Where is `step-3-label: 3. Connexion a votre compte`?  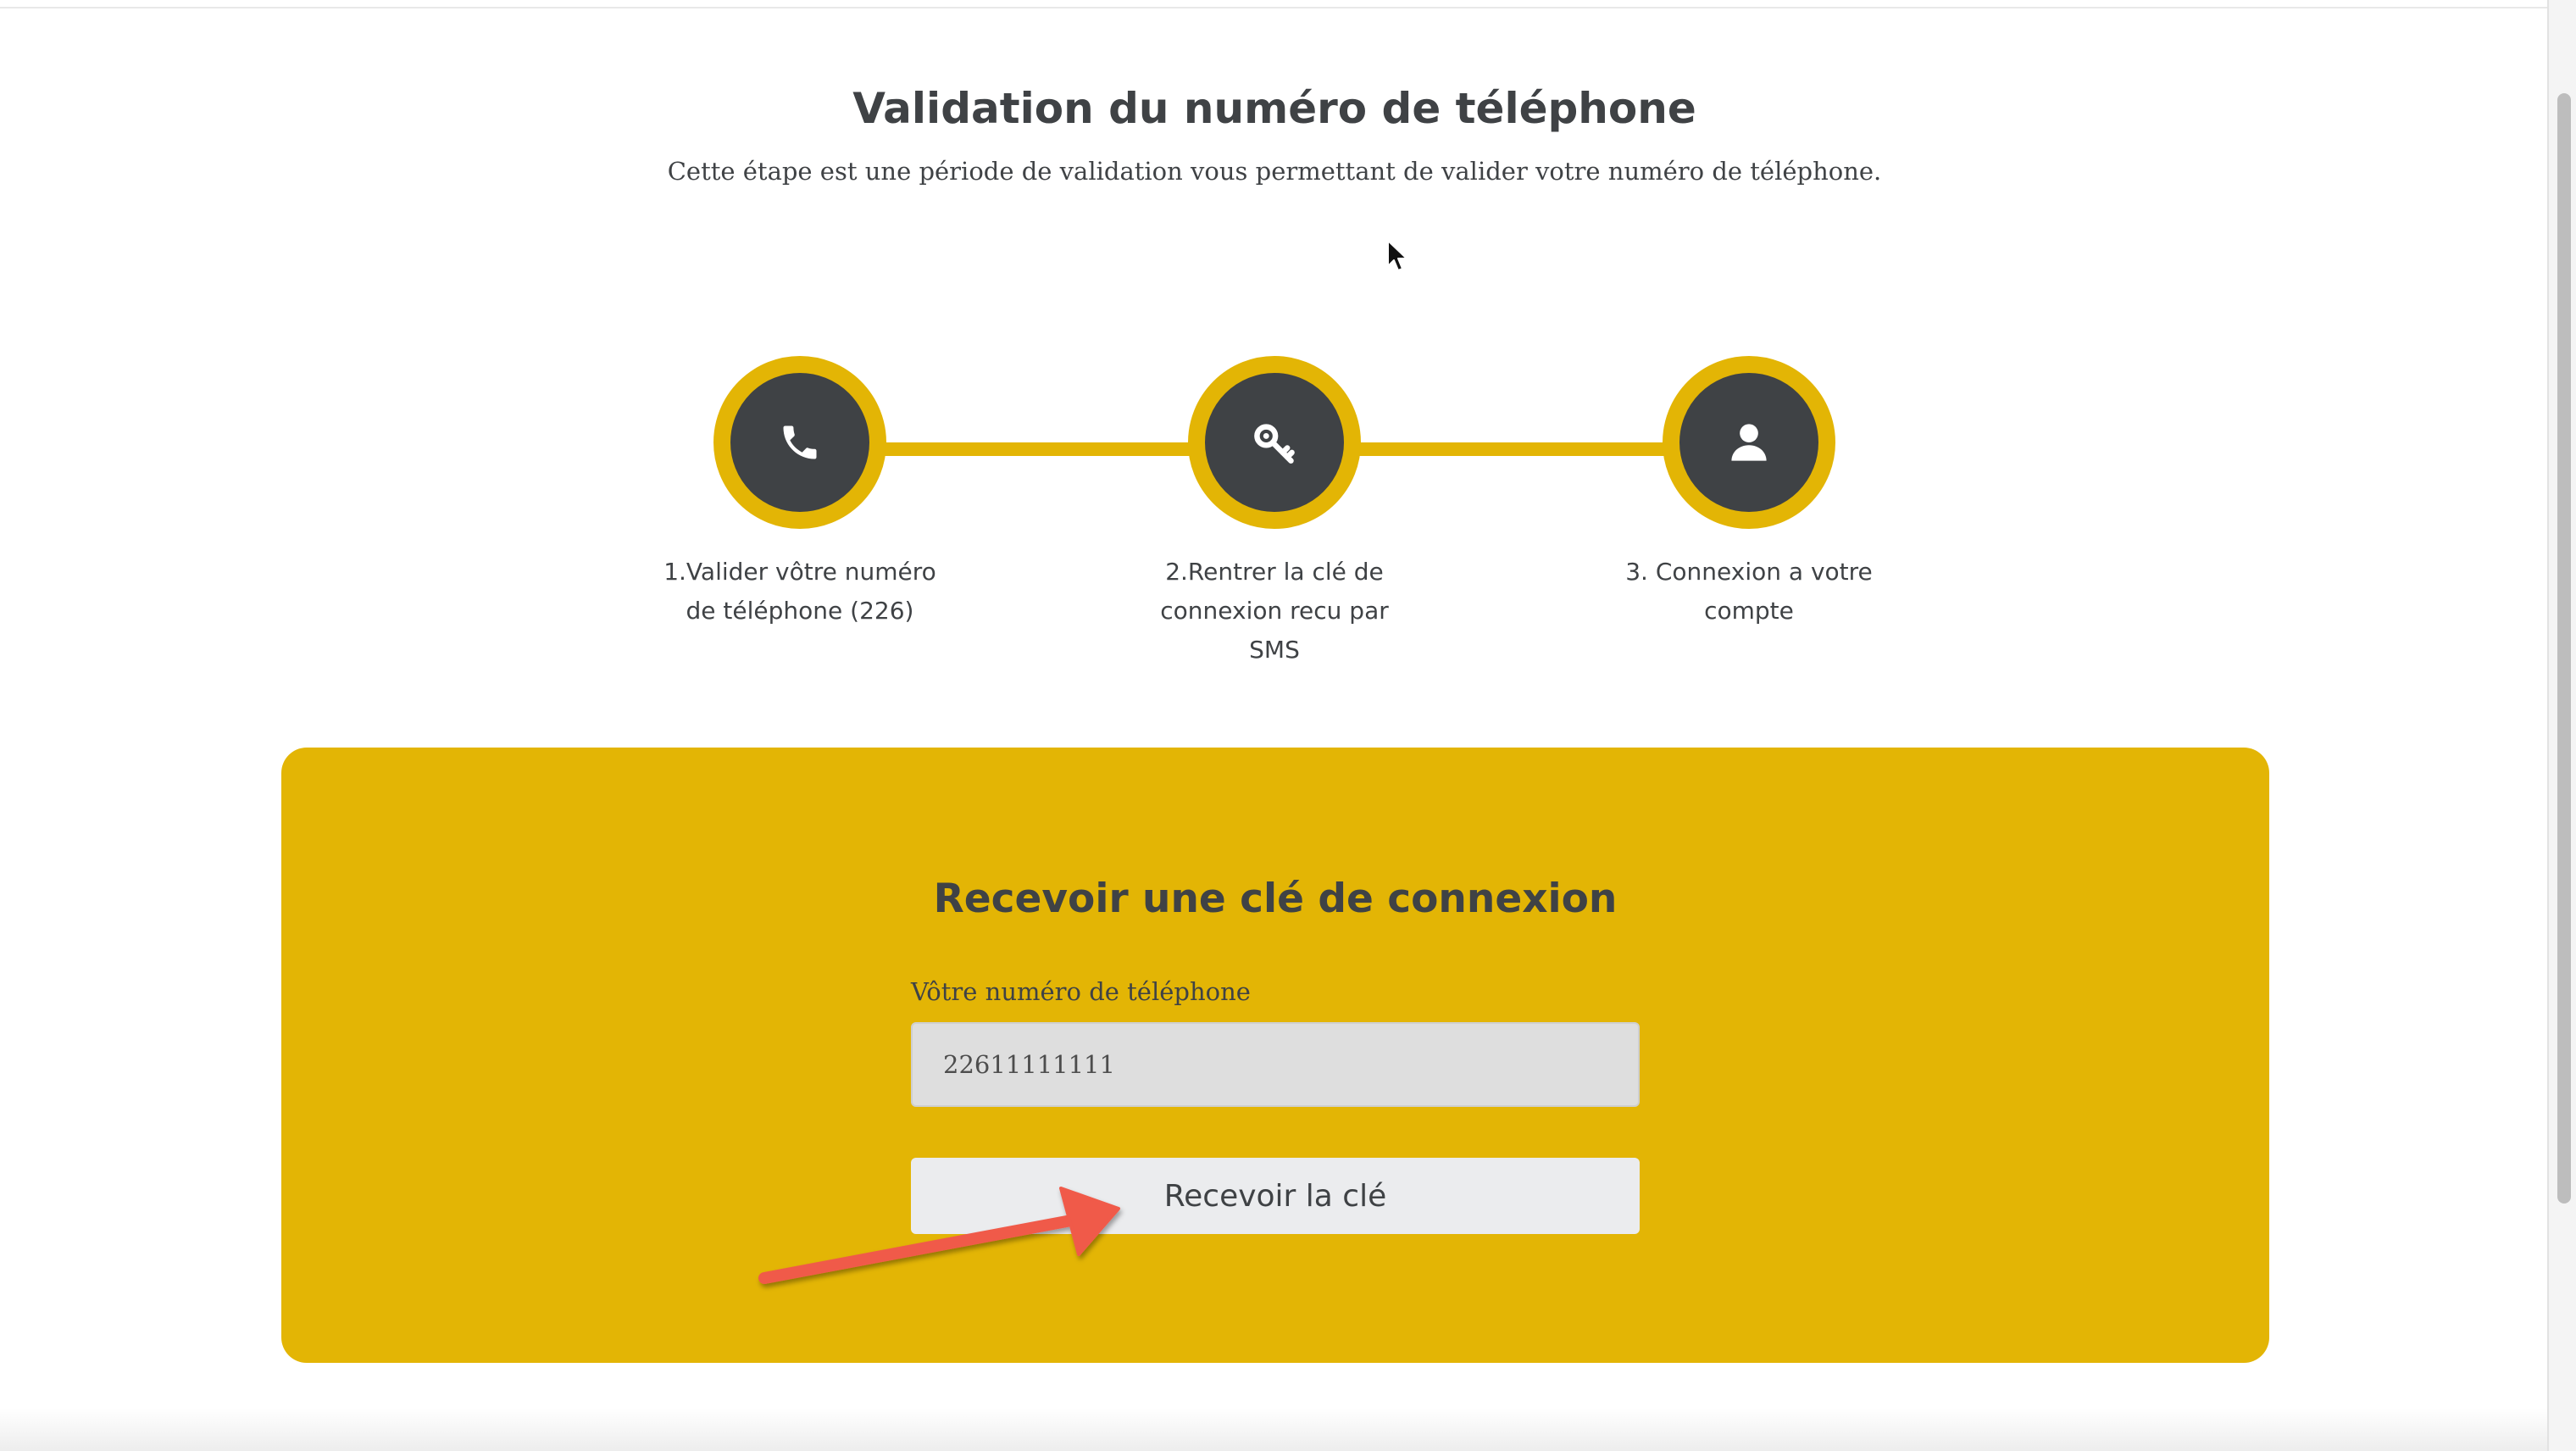 step-3-label: 3. Connexion a votre compte is located at coordinates (1749, 591).